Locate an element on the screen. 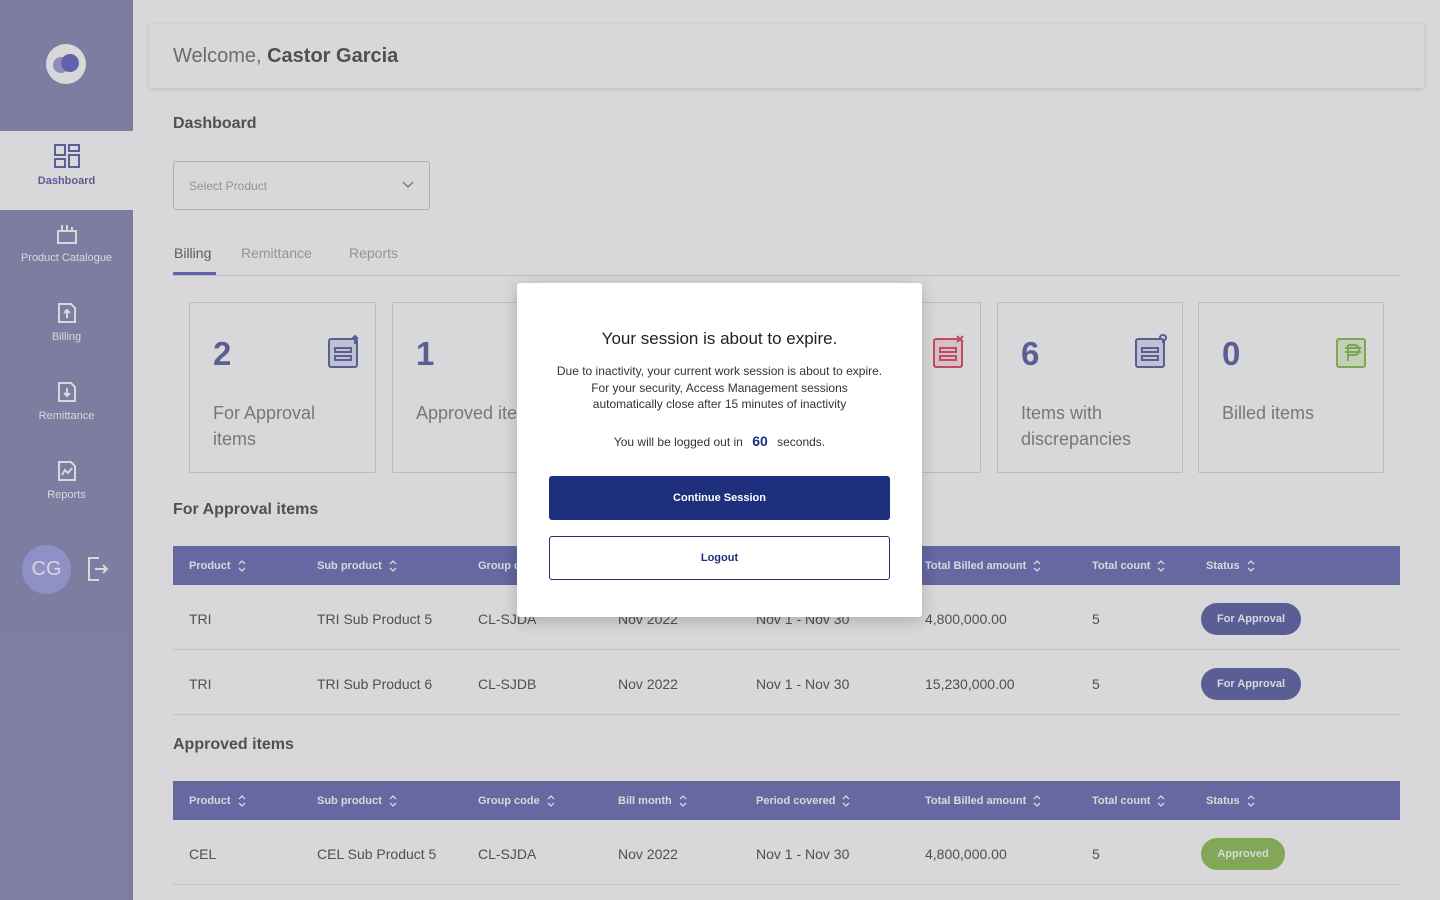 The width and height of the screenshot is (1440, 900). timer-prefix: You will be logged out in is located at coordinates (678, 442).